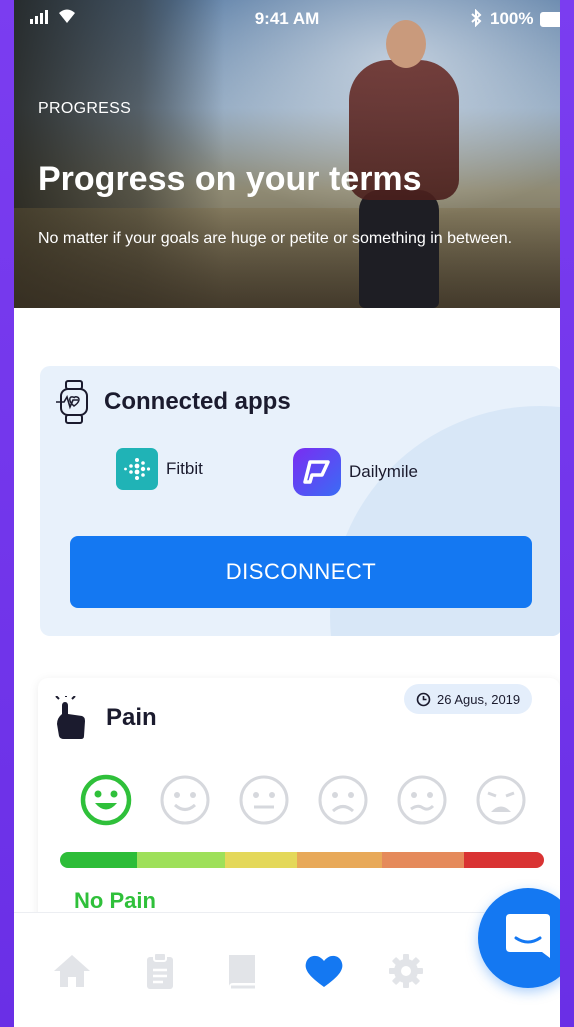  I want to click on heart-icon, so click(324, 971).